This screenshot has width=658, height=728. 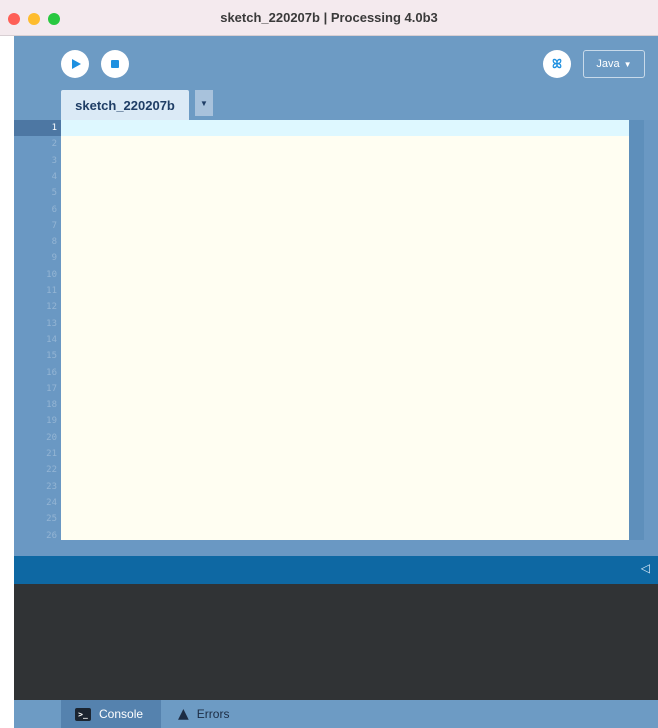 I want to click on line-number: 13, so click(x=51, y=323).